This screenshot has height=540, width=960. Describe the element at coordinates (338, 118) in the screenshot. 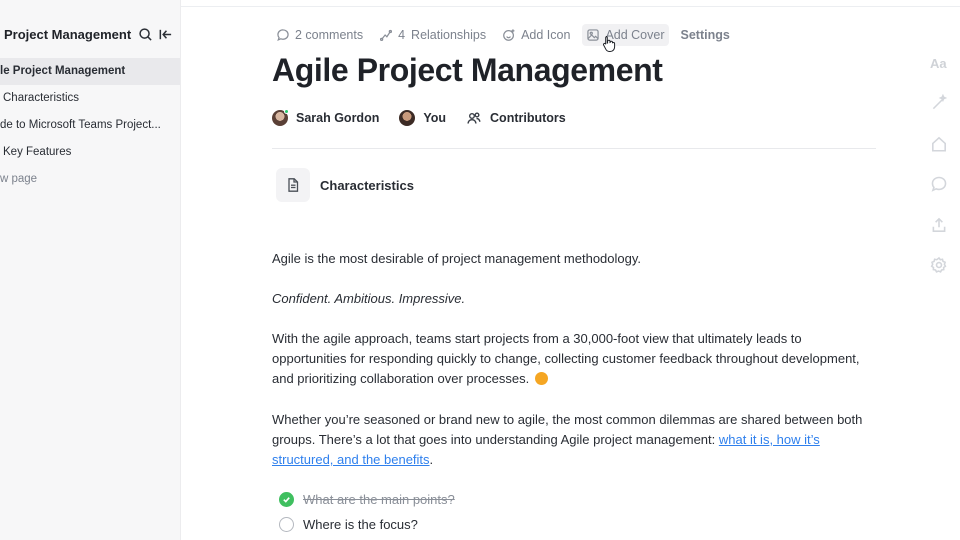

I see `author-name: Sarah Gordon` at that location.